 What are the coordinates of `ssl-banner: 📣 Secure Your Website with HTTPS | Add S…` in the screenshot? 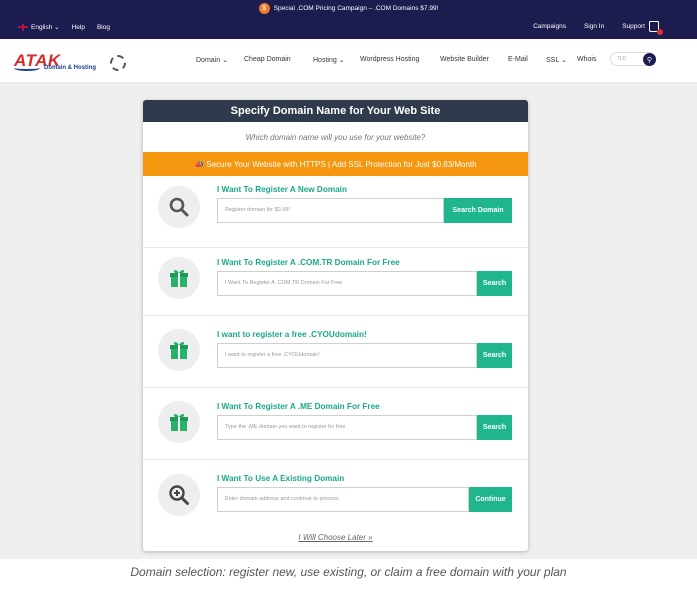 It's located at (335, 164).